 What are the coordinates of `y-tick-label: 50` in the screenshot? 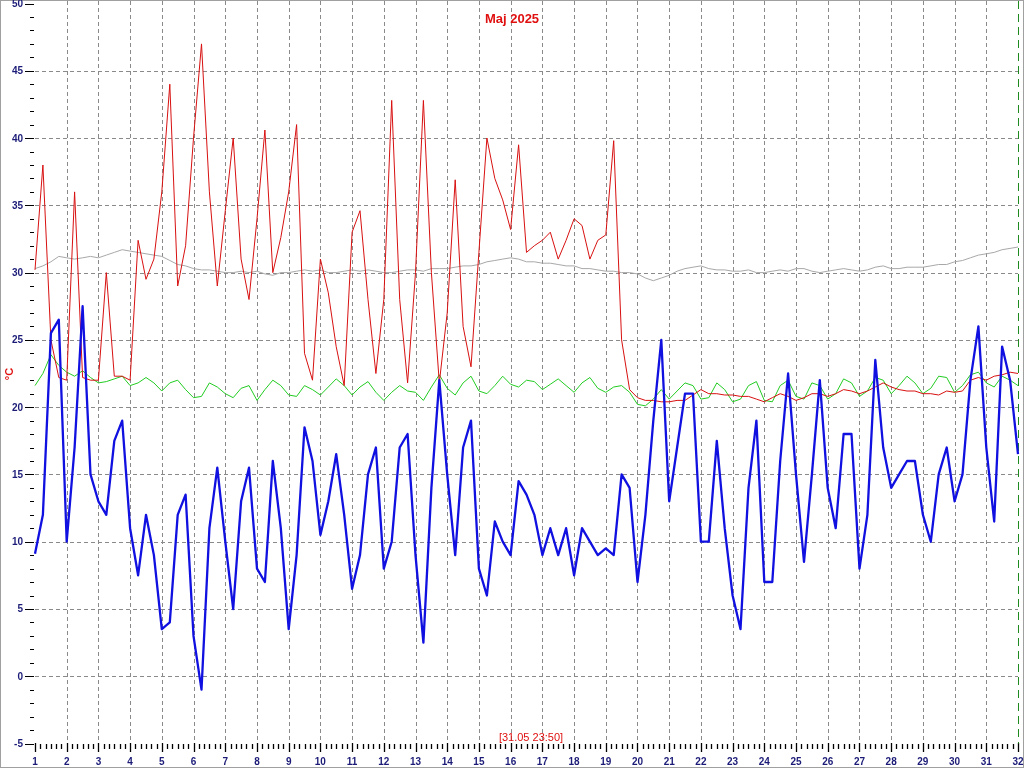 It's located at (17, 4).